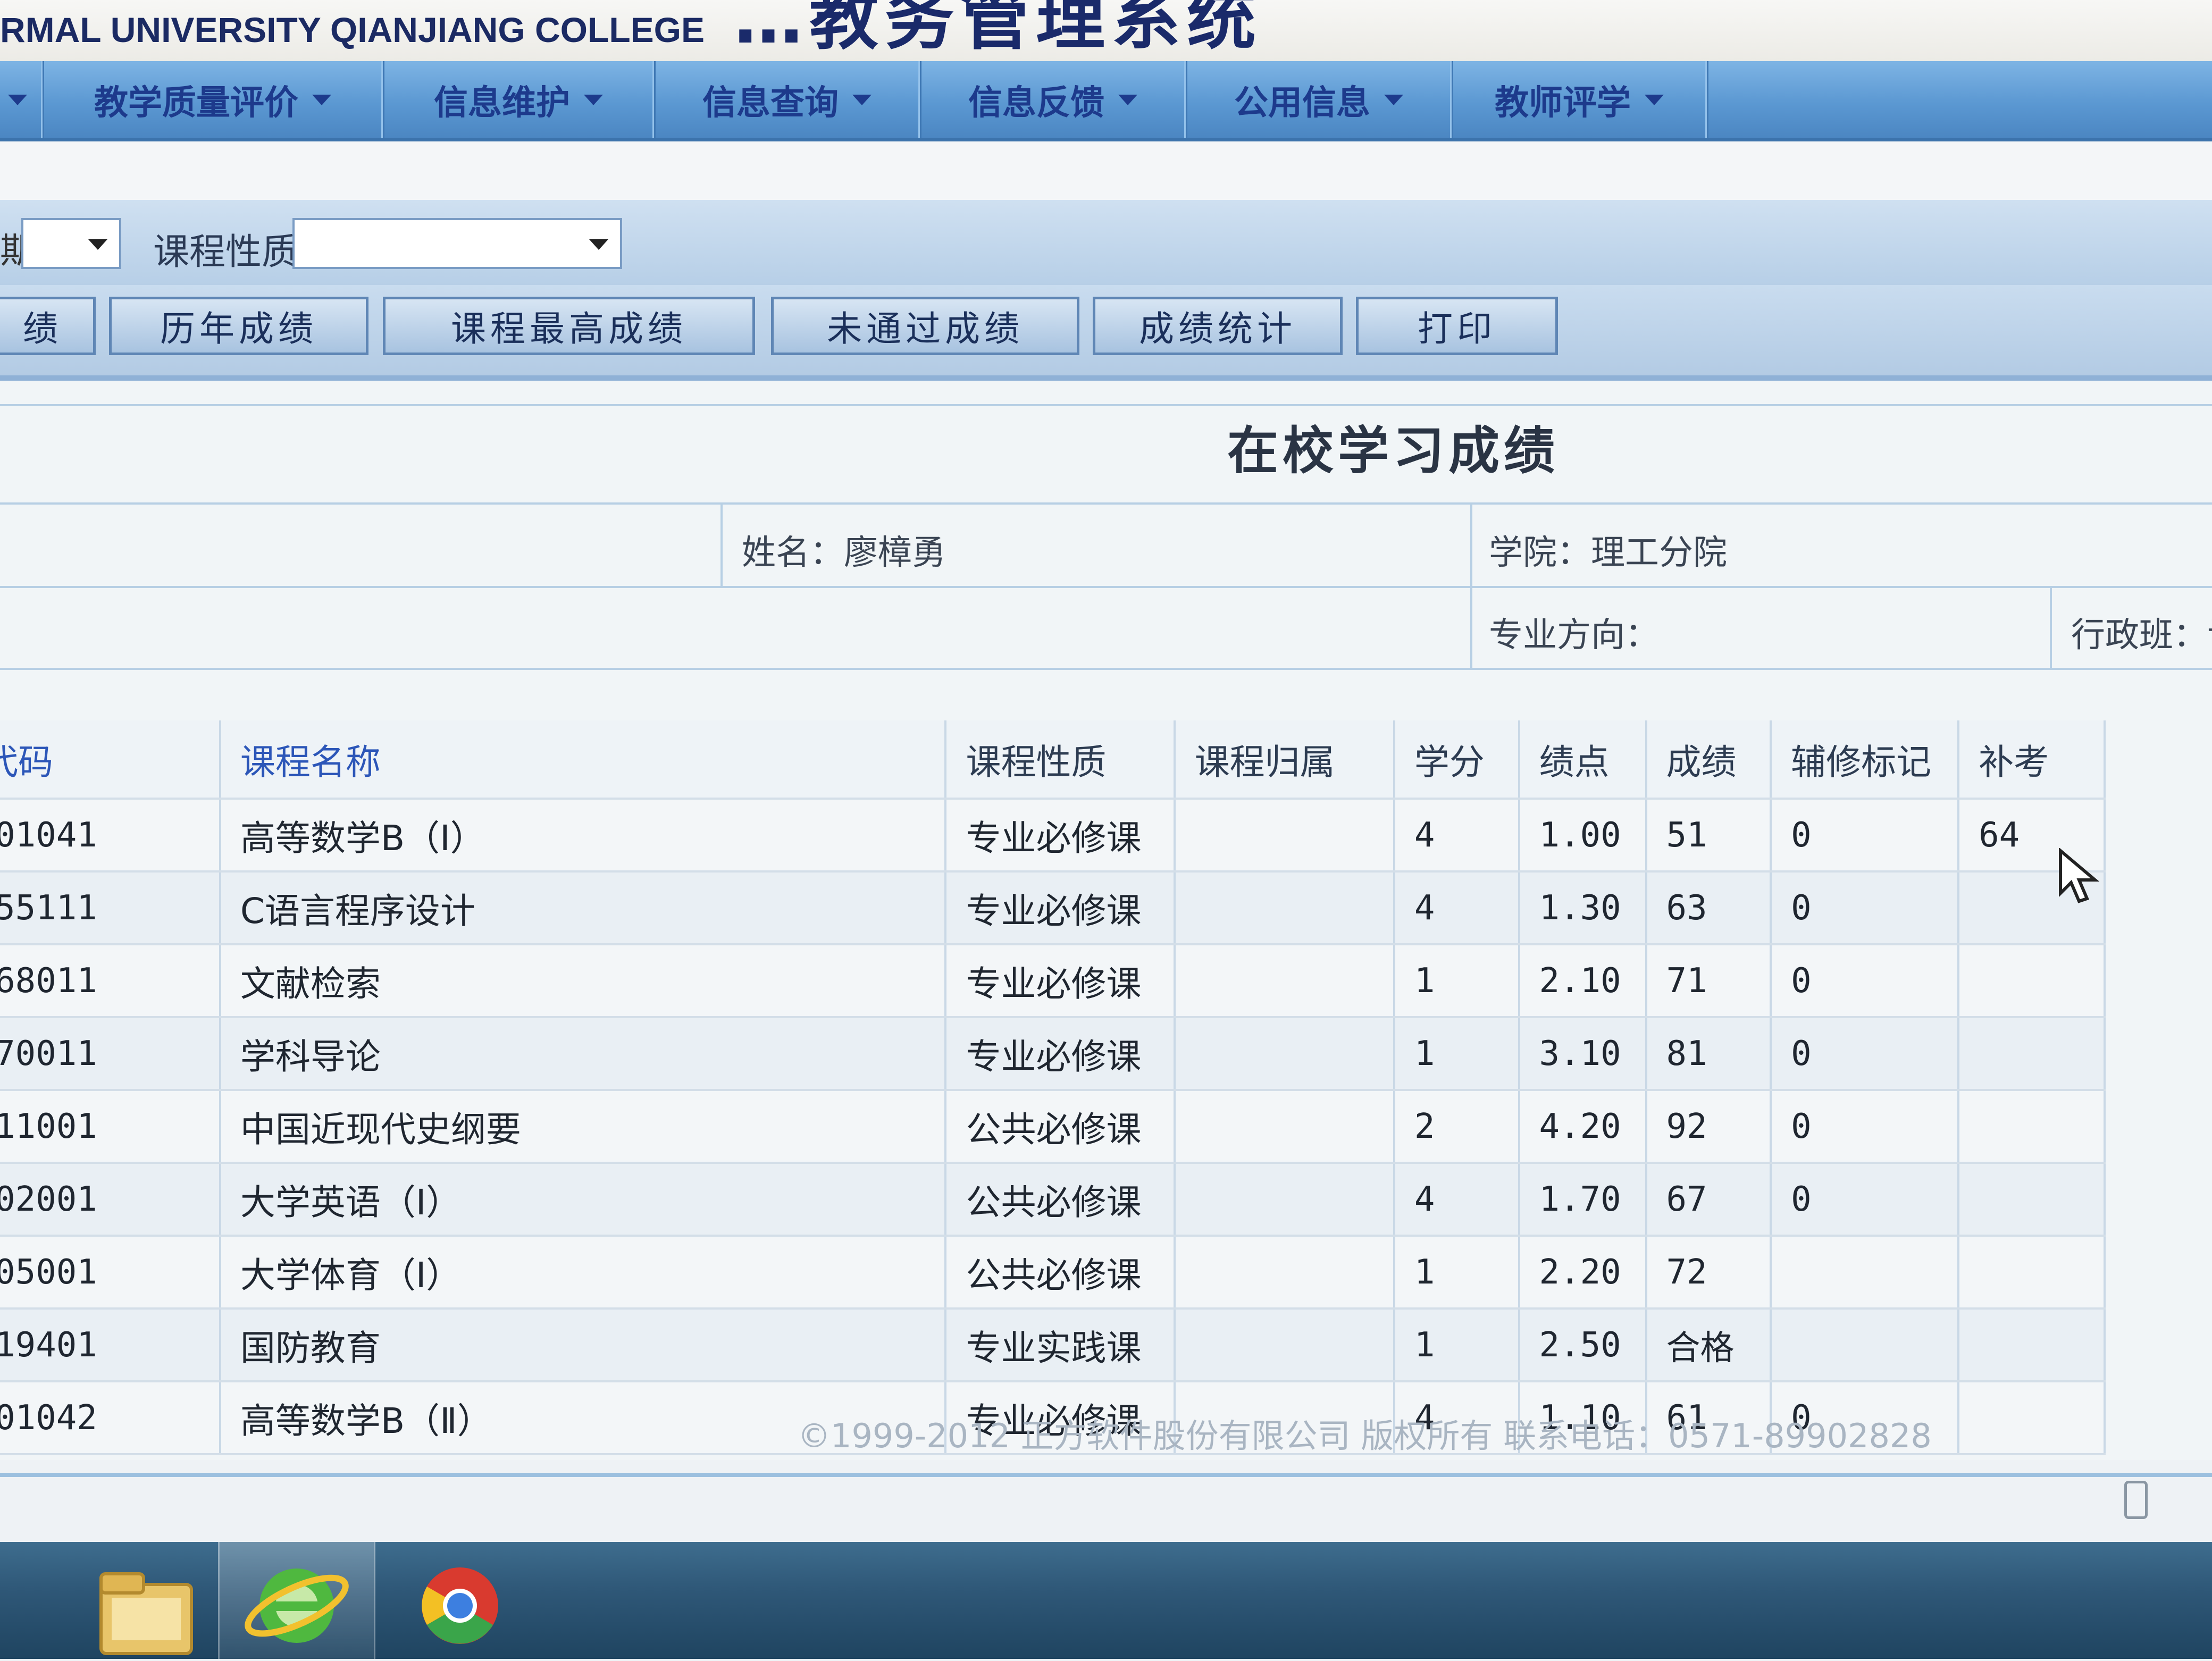  Describe the element at coordinates (1457, 760) in the screenshot. I see `col-credit: 学分` at that location.